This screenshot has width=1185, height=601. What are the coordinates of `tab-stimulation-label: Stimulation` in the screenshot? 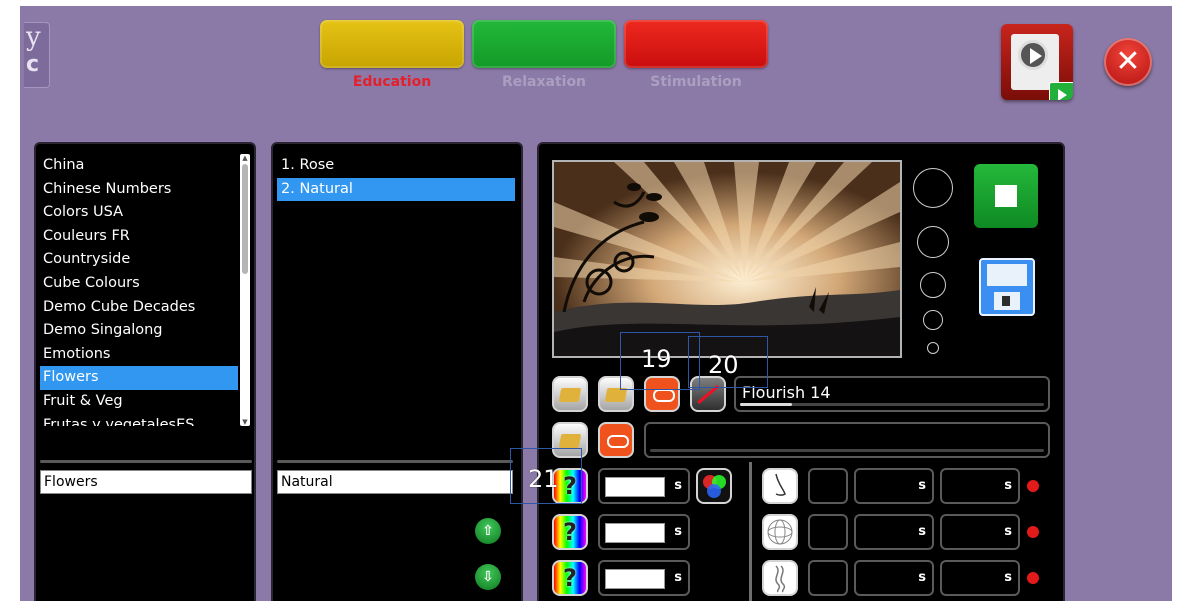 It's located at (696, 82).